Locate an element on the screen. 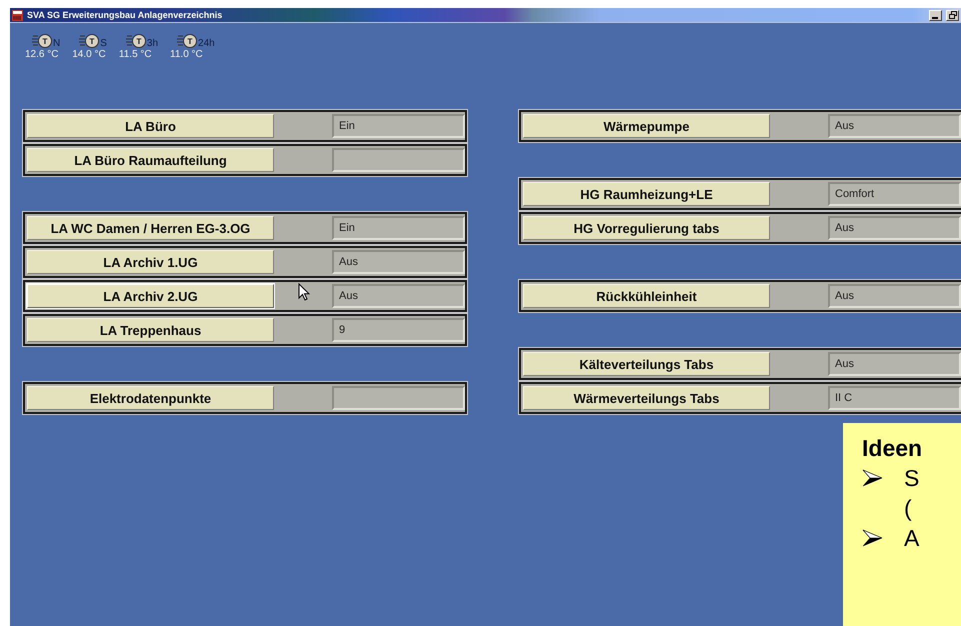 The width and height of the screenshot is (961, 626). status-value: 9 is located at coordinates (342, 330).